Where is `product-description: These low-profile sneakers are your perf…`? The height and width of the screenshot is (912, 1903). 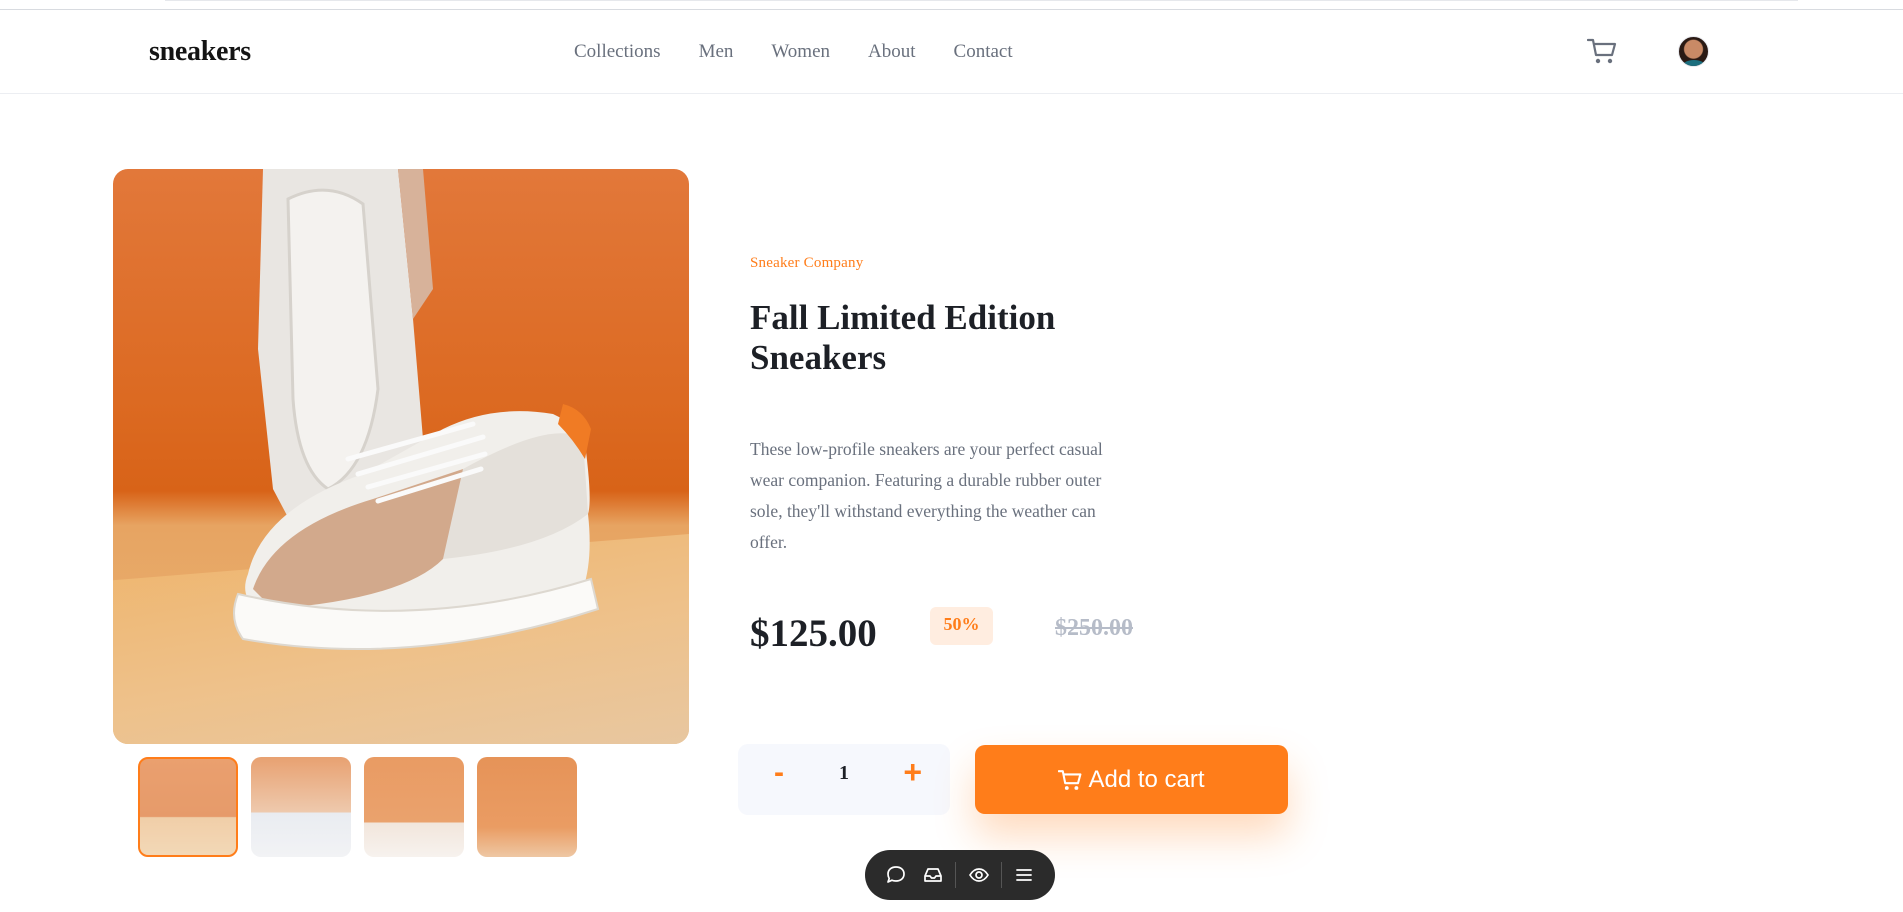
product-description: These low-profile sneakers are your perf… is located at coordinates (926, 495).